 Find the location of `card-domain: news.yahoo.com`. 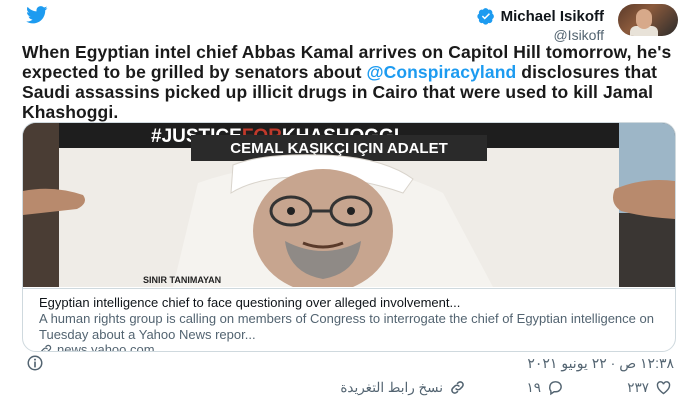

card-domain: news.yahoo.com is located at coordinates (97, 347).